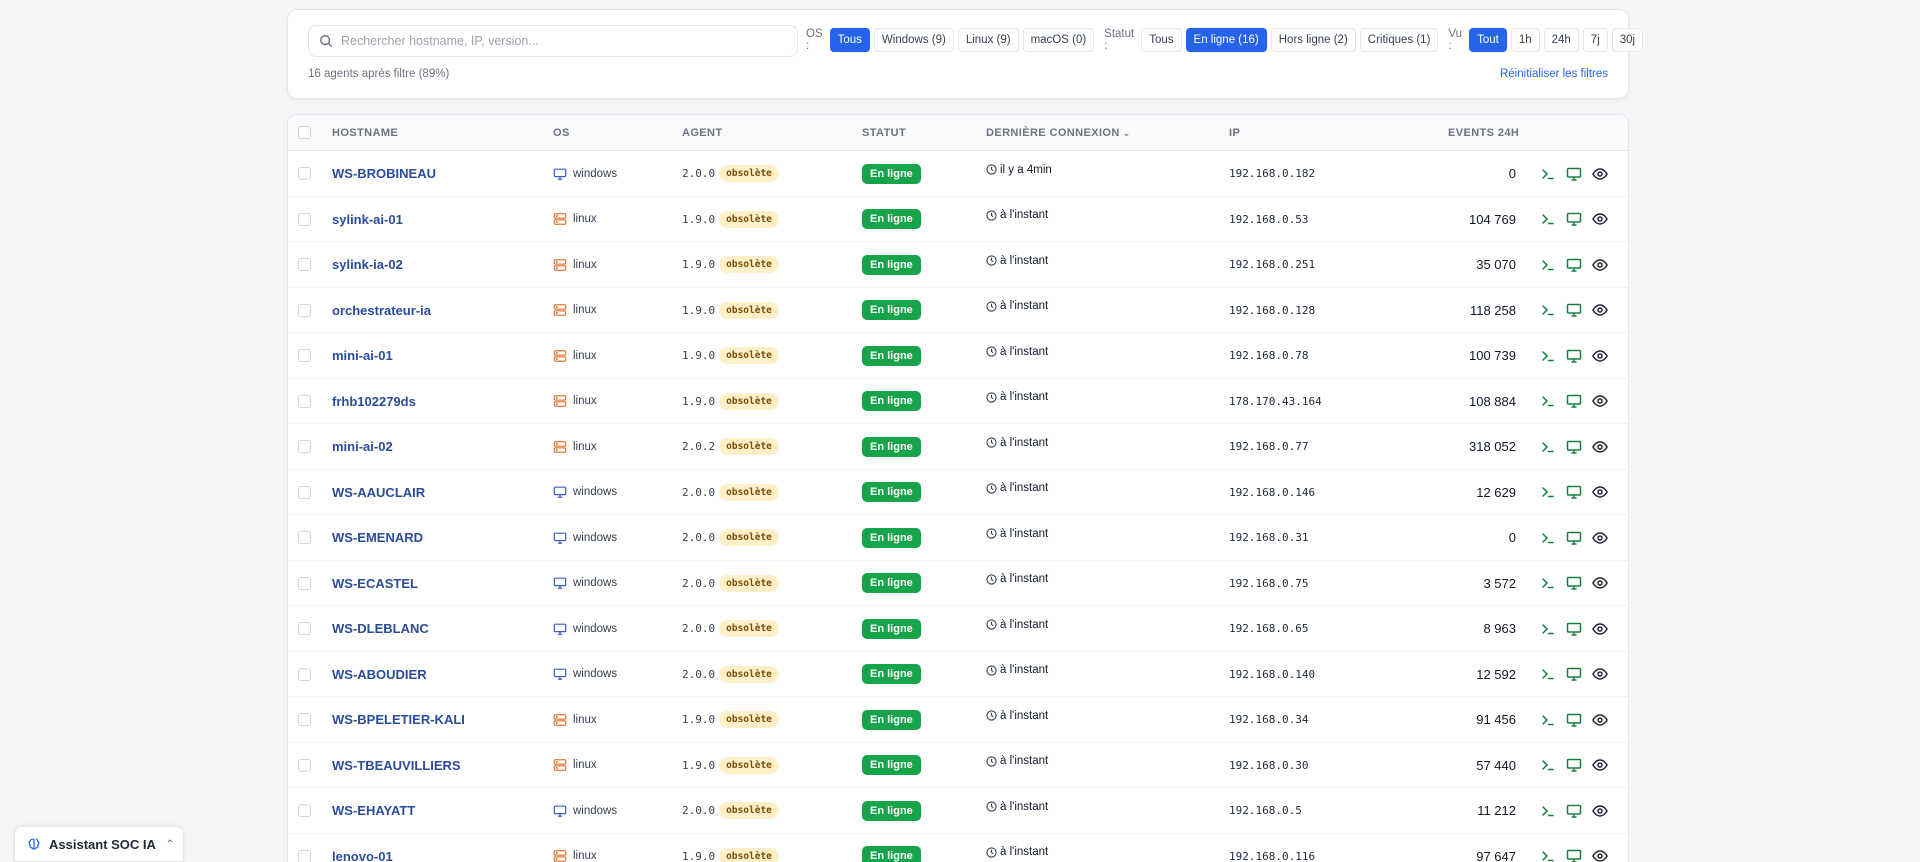  Describe the element at coordinates (384, 173) in the screenshot. I see `hostname-link: WS-BROBINEAU` at that location.